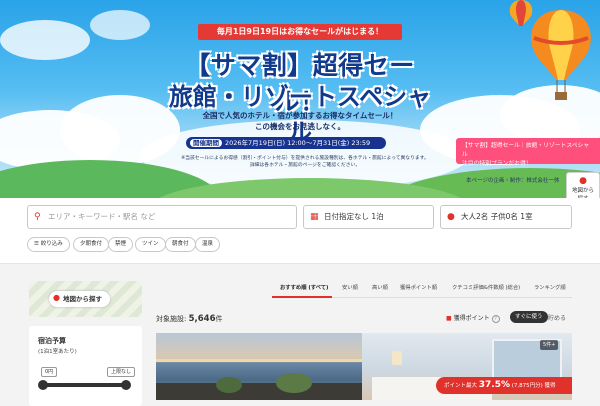 This screenshot has width=600, height=406. Describe the element at coordinates (497, 216) in the screenshot. I see `guests-label: 大人2名 子供0名 1室` at that location.